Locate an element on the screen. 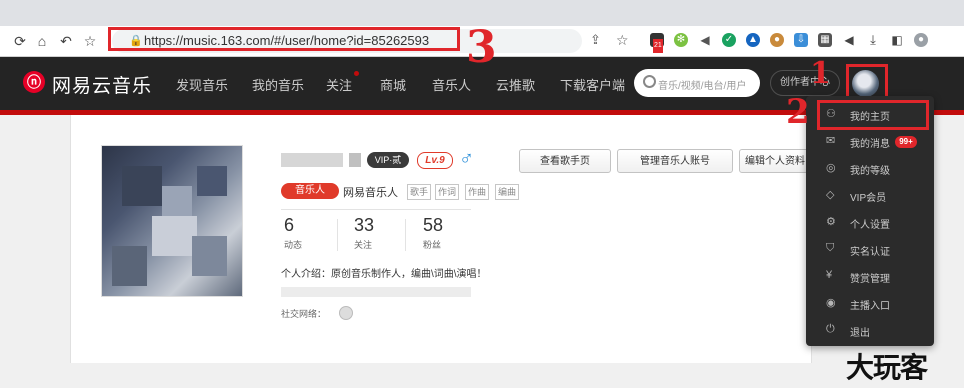  stats-divider is located at coordinates (376, 209).